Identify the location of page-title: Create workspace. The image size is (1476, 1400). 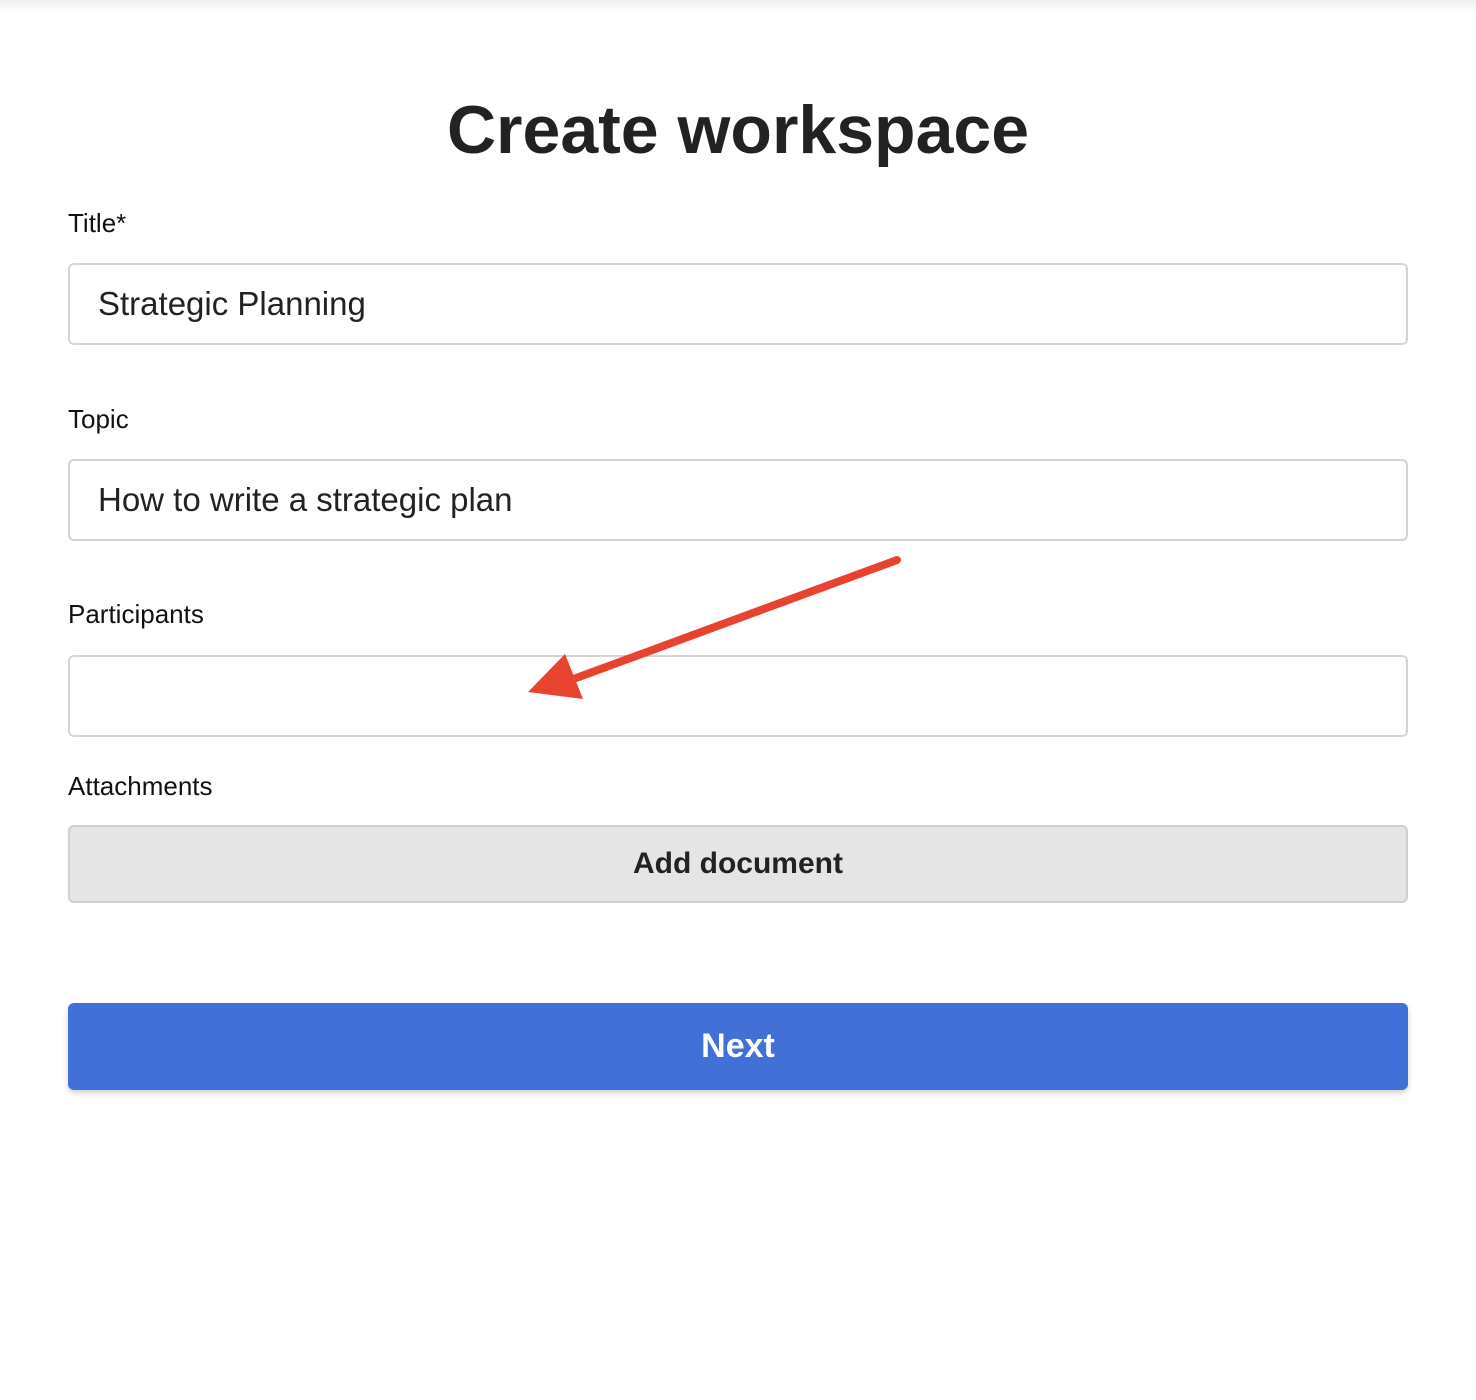
(738, 130).